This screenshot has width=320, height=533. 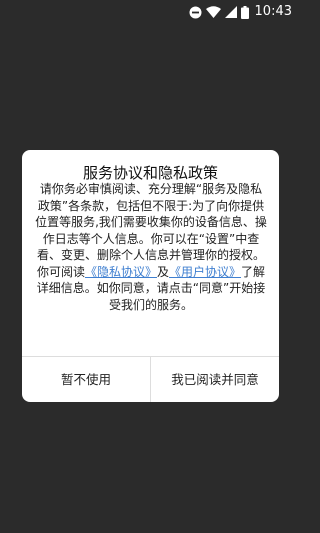 What do you see at coordinates (244, 12) in the screenshot?
I see `battery-icon` at bounding box center [244, 12].